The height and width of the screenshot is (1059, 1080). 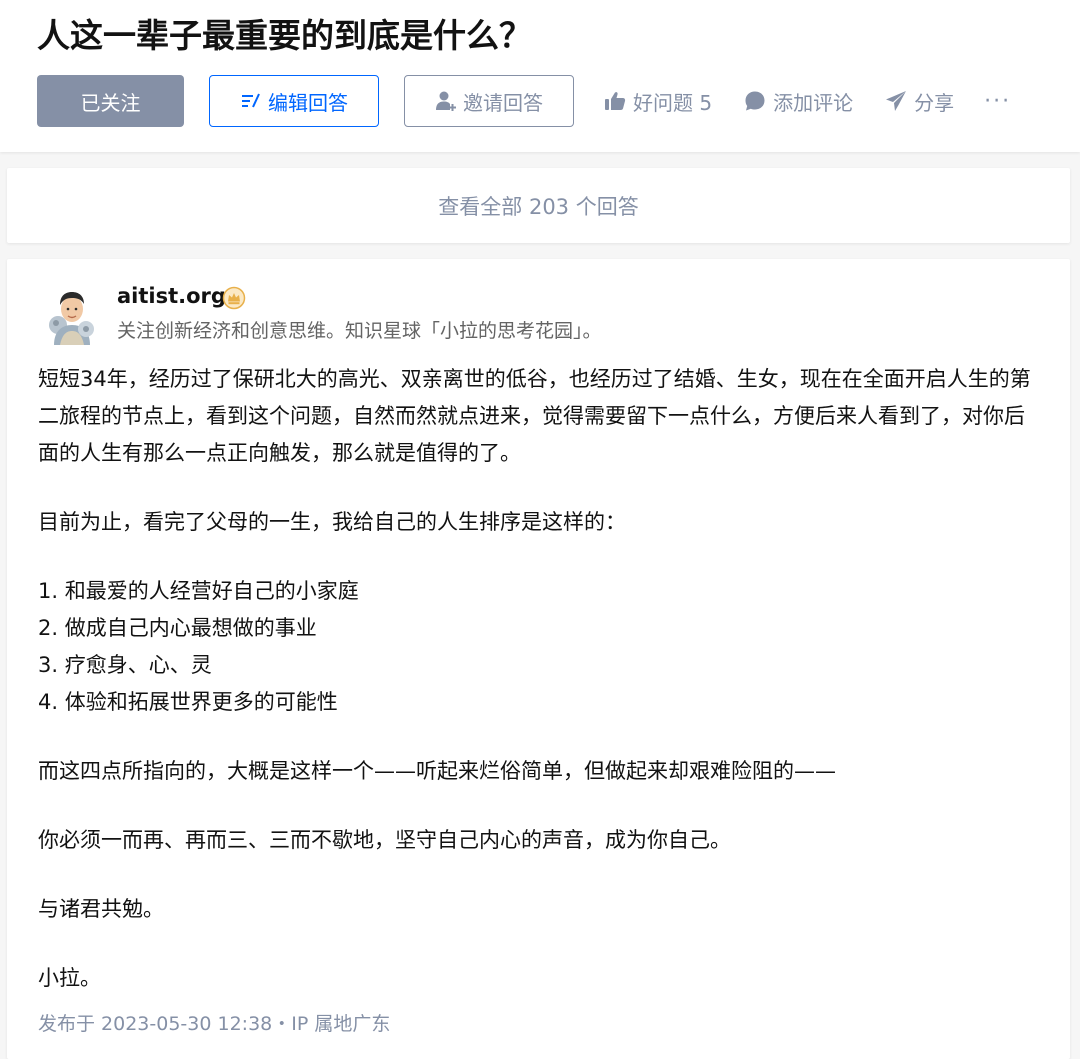 I want to click on comment-bubble-icon, so click(x=755, y=101).